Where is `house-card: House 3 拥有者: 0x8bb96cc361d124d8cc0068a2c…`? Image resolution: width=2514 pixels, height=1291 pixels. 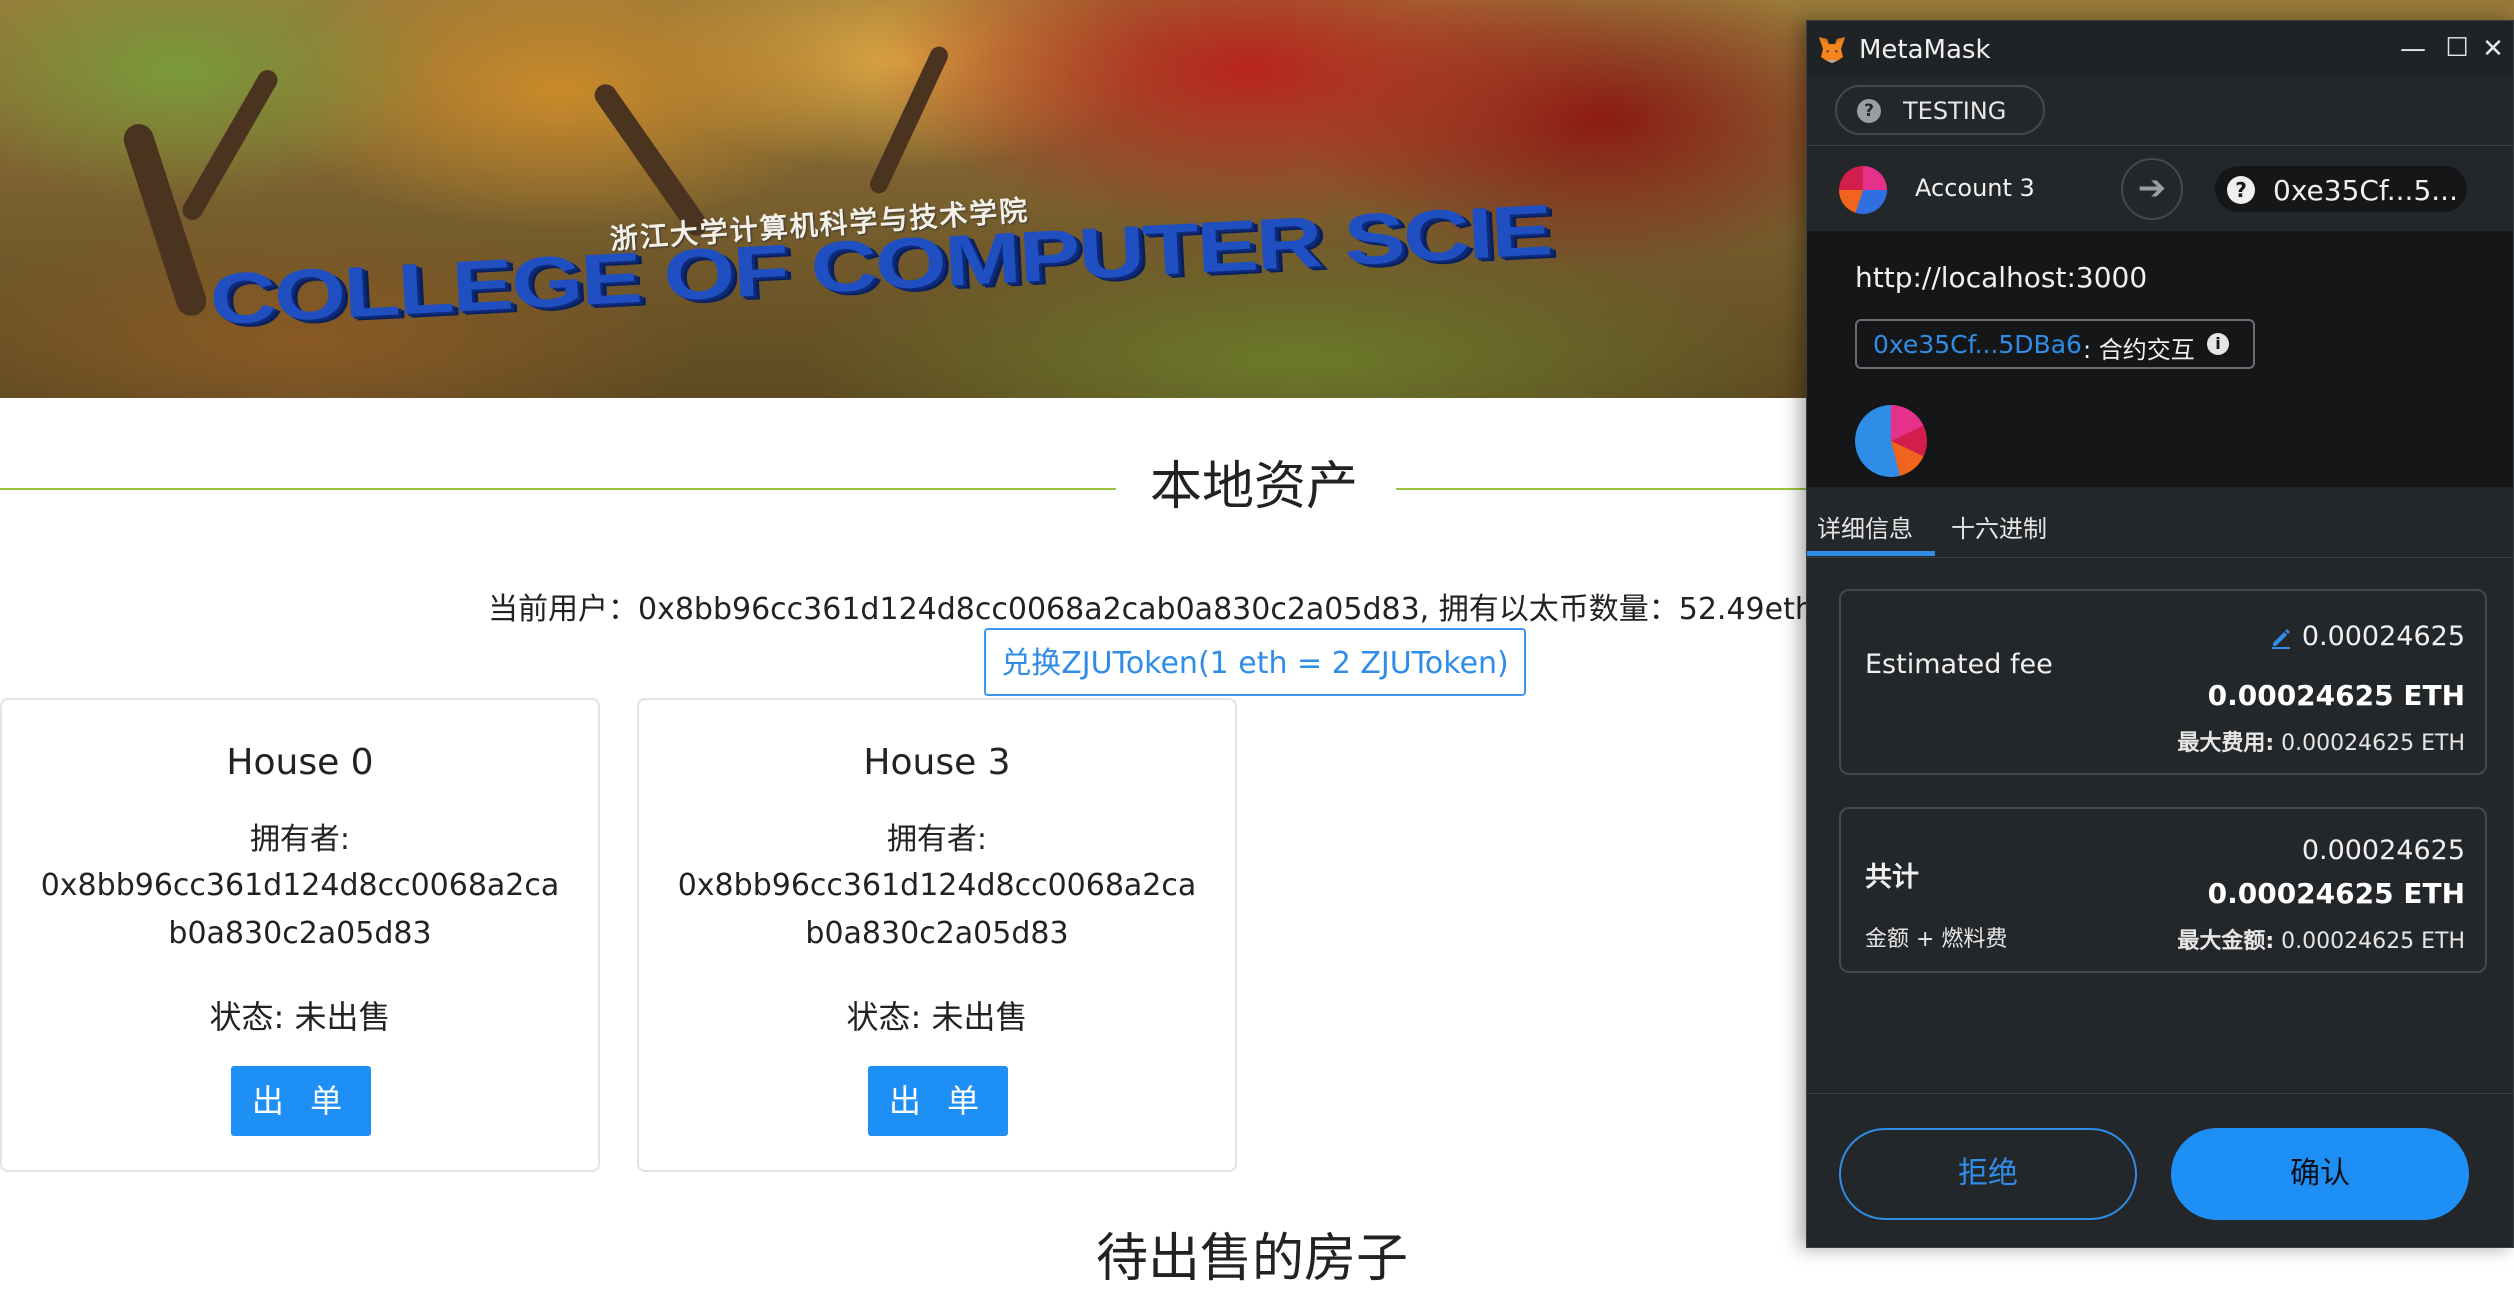 house-card: House 3 拥有者: 0x8bb96cc361d124d8cc0068a2c… is located at coordinates (937, 935).